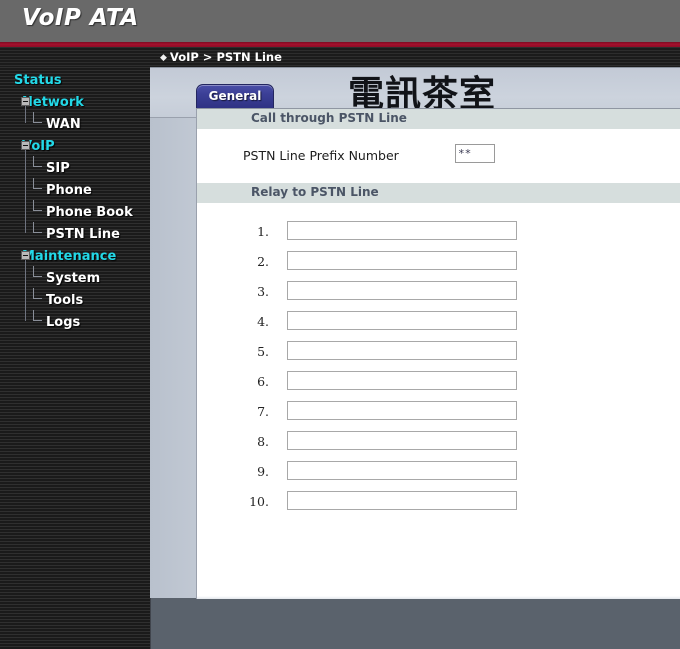 This screenshot has height=649, width=680. Describe the element at coordinates (263, 411) in the screenshot. I see `relay-row-number: 7.` at that location.